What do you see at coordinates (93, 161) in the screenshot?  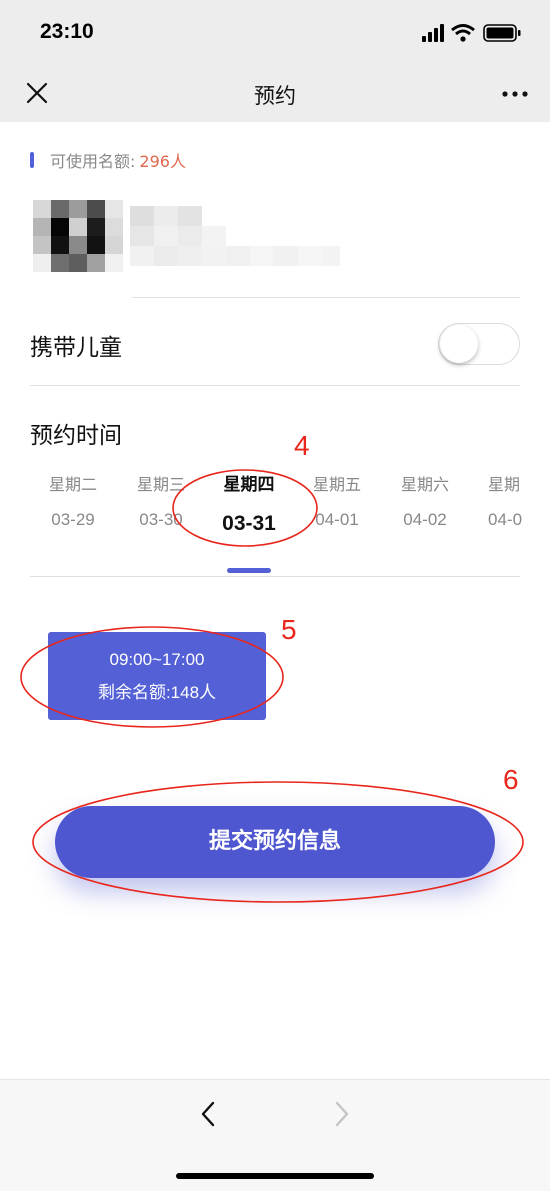 I see `quota-label: 可使用名额:` at bounding box center [93, 161].